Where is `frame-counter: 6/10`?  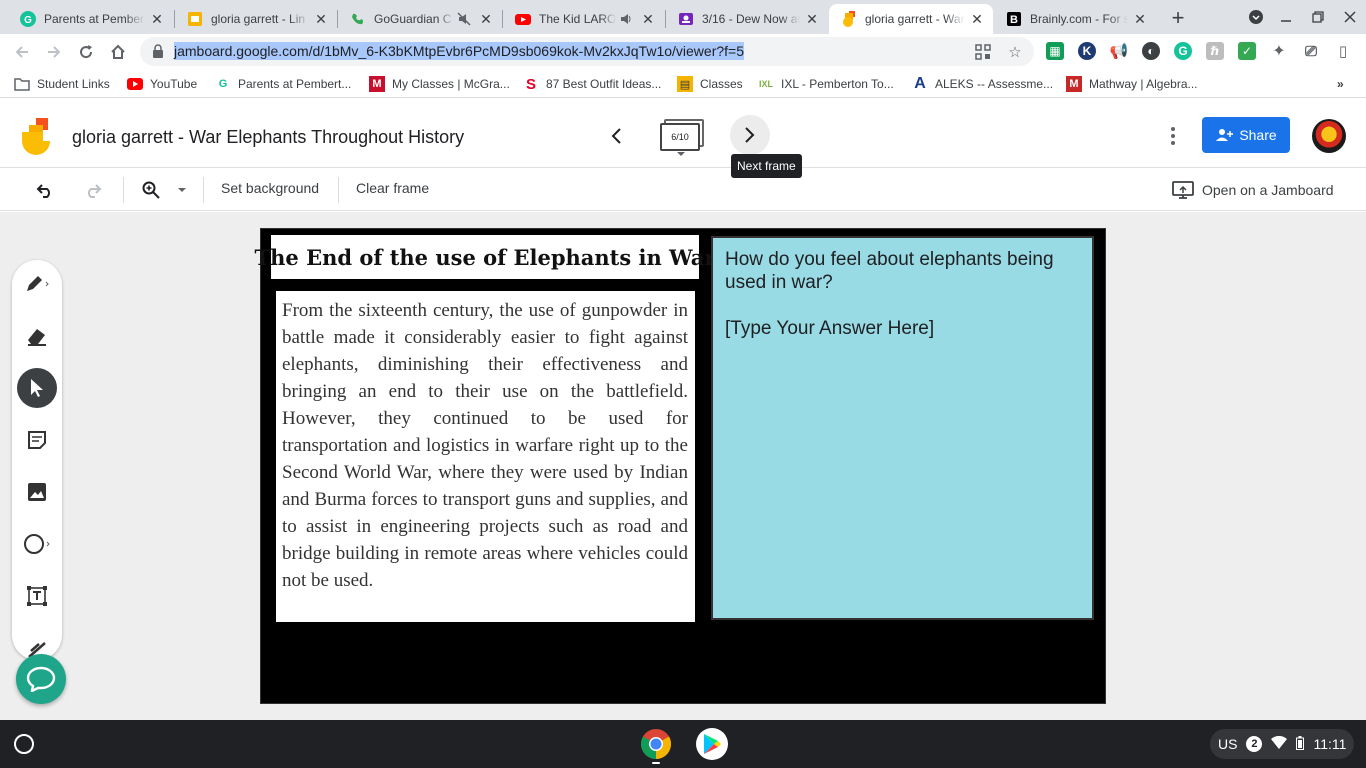
frame-counter: 6/10 is located at coordinates (680, 137).